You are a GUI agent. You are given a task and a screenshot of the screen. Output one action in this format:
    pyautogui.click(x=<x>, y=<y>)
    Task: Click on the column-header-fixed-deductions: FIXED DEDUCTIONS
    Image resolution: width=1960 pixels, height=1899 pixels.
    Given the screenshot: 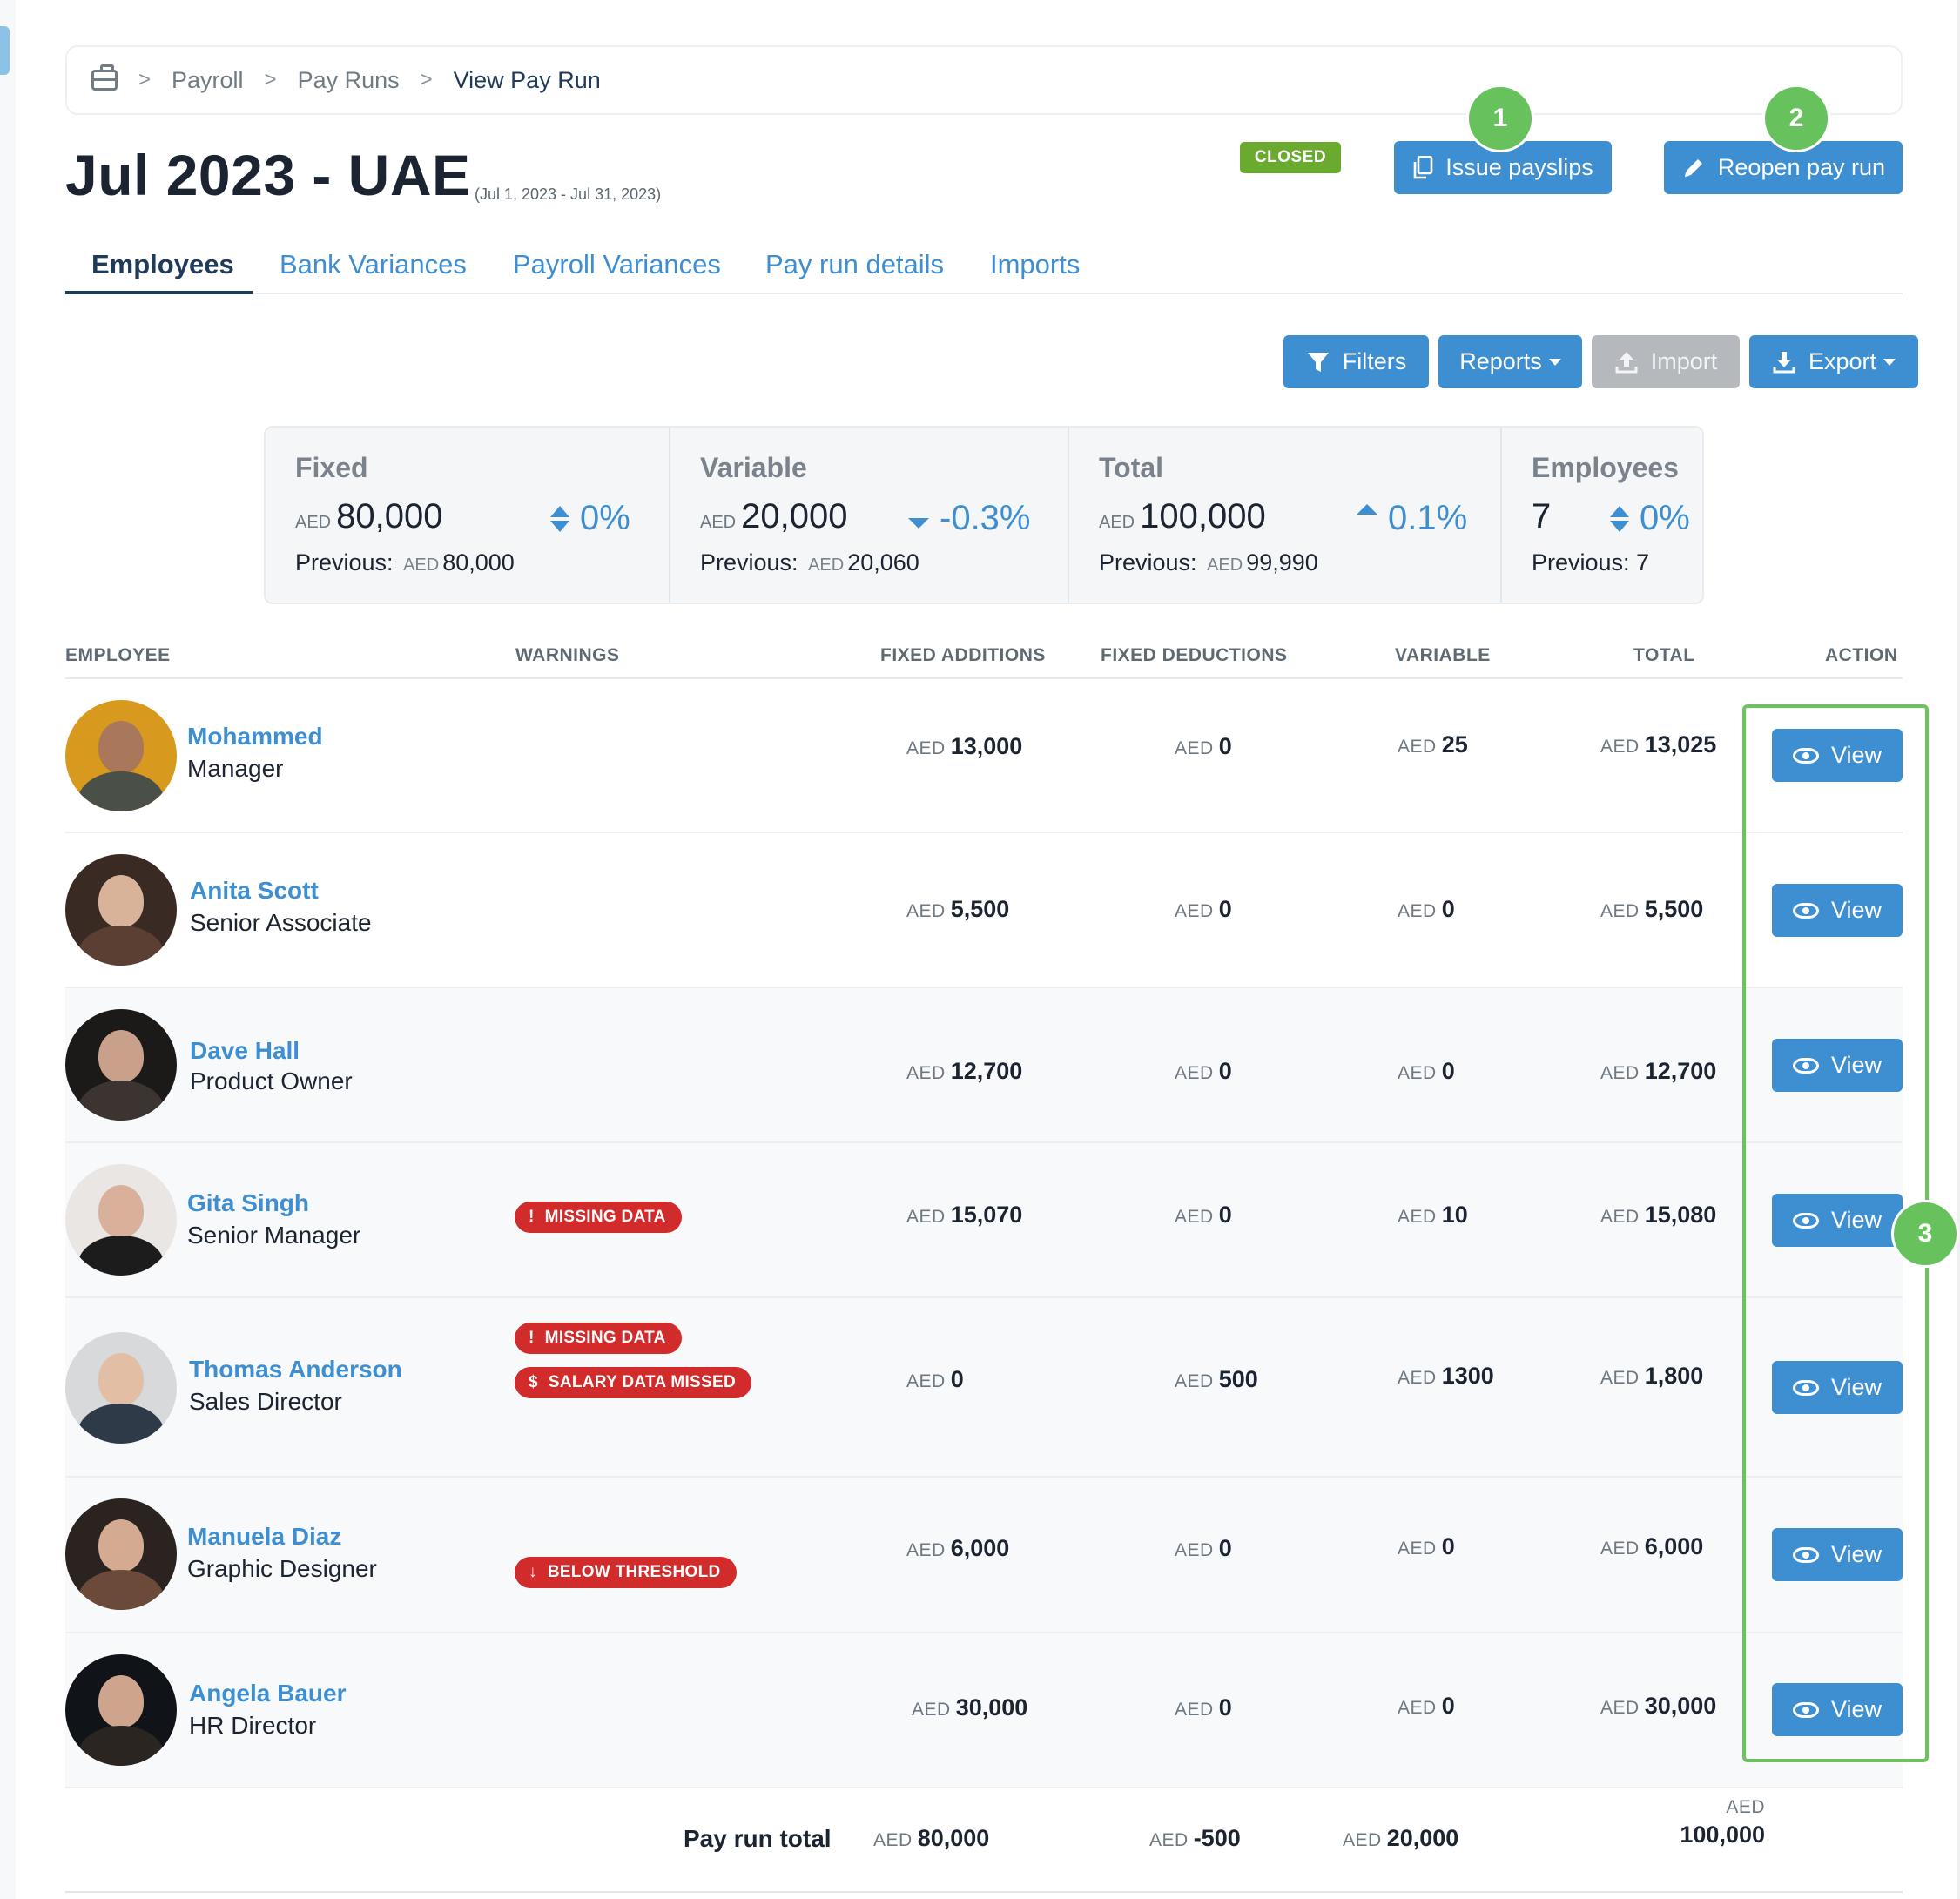 What is the action you would take?
    pyautogui.click(x=1194, y=655)
    